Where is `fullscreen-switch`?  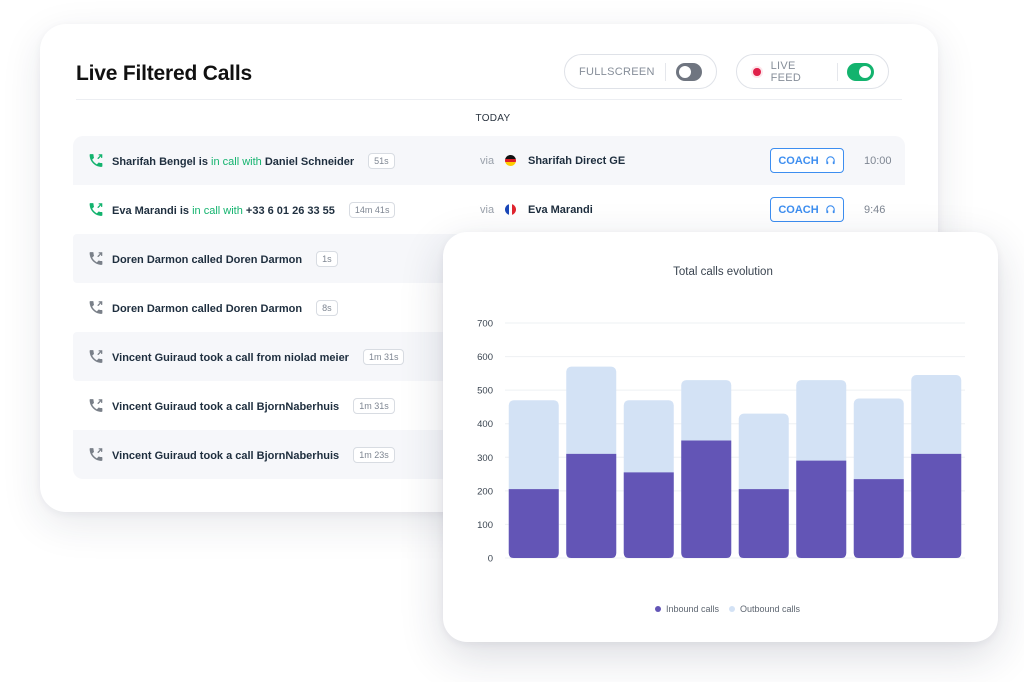 fullscreen-switch is located at coordinates (688, 71).